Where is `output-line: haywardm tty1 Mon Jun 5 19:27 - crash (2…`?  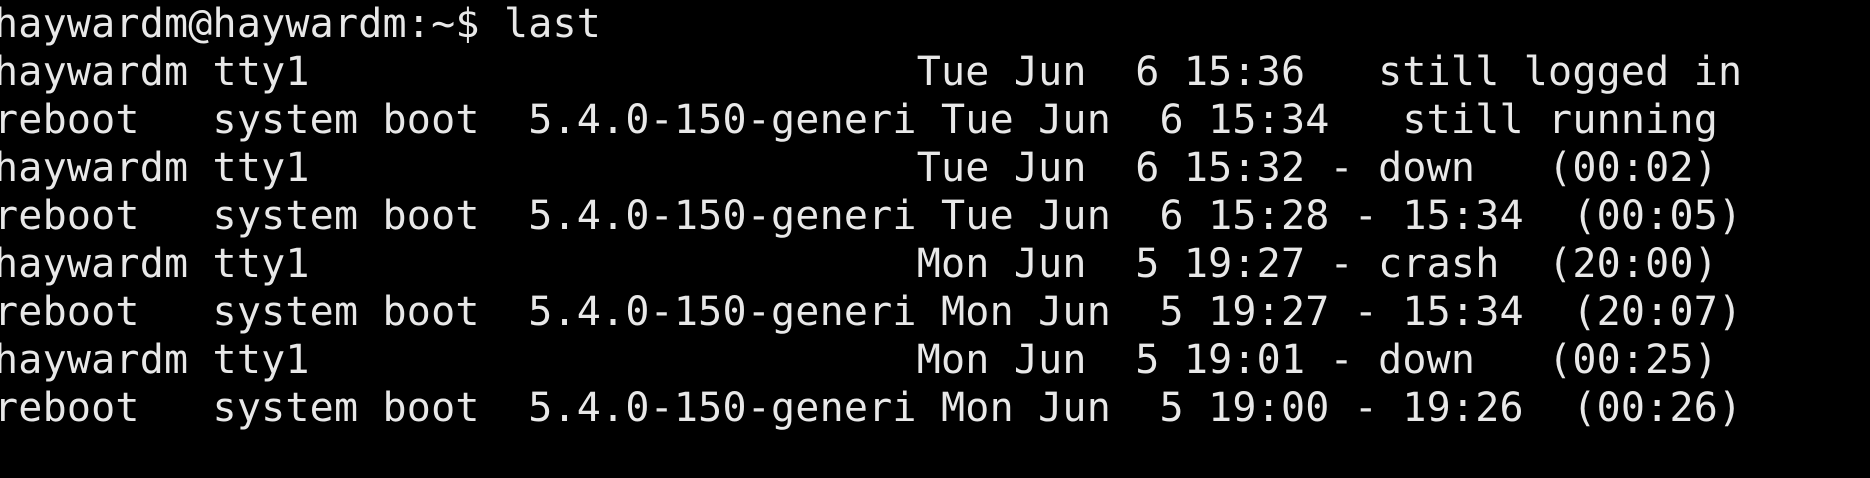 output-line: haywardm tty1 Mon Jun 5 19:27 - crash (2… is located at coordinates (859, 264).